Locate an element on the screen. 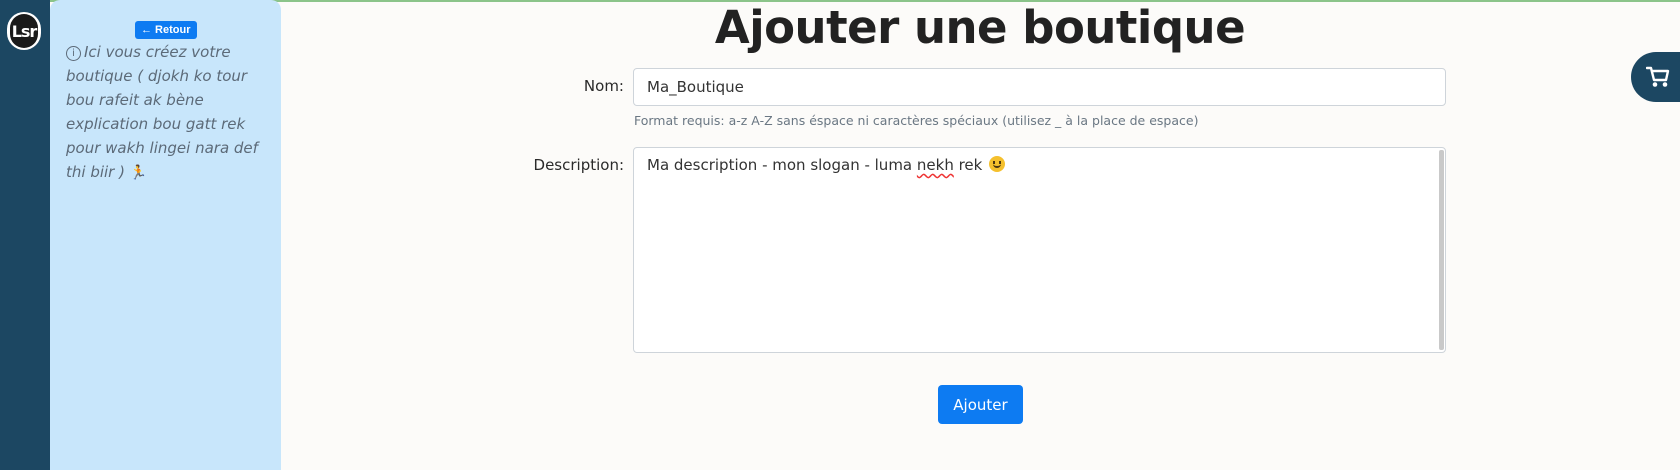 The height and width of the screenshot is (470, 1680). logo-avatar: Lsr is located at coordinates (24, 31).